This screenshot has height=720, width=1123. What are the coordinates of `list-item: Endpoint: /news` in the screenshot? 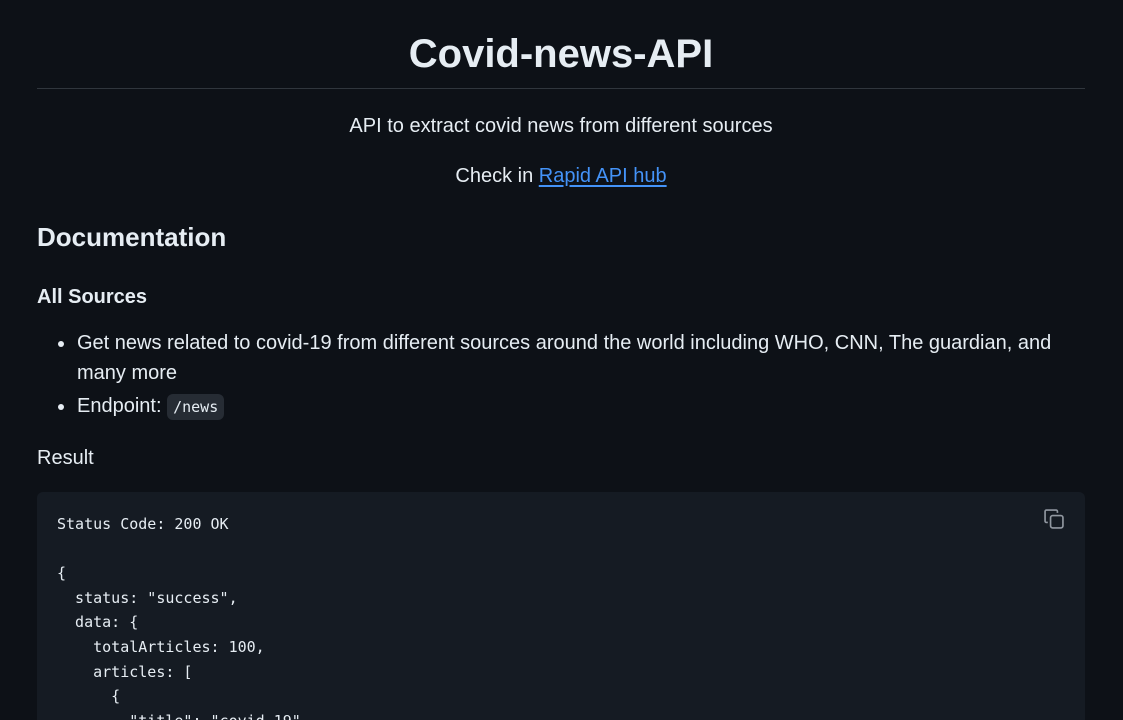 It's located at (561, 406).